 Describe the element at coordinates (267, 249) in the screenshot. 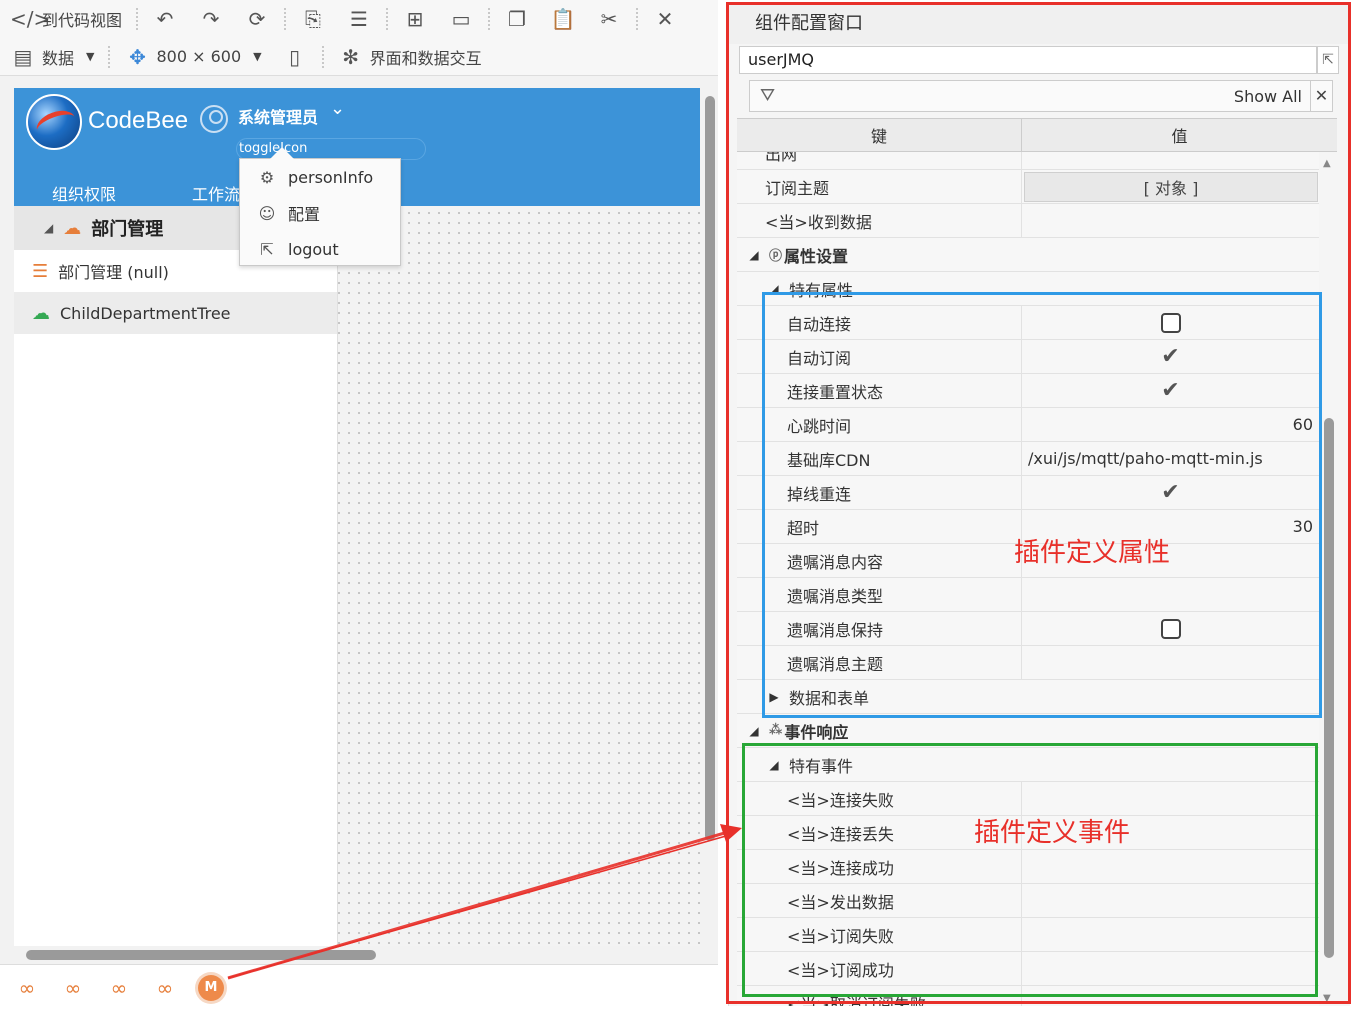

I see `external-link-icon: ⇱` at that location.